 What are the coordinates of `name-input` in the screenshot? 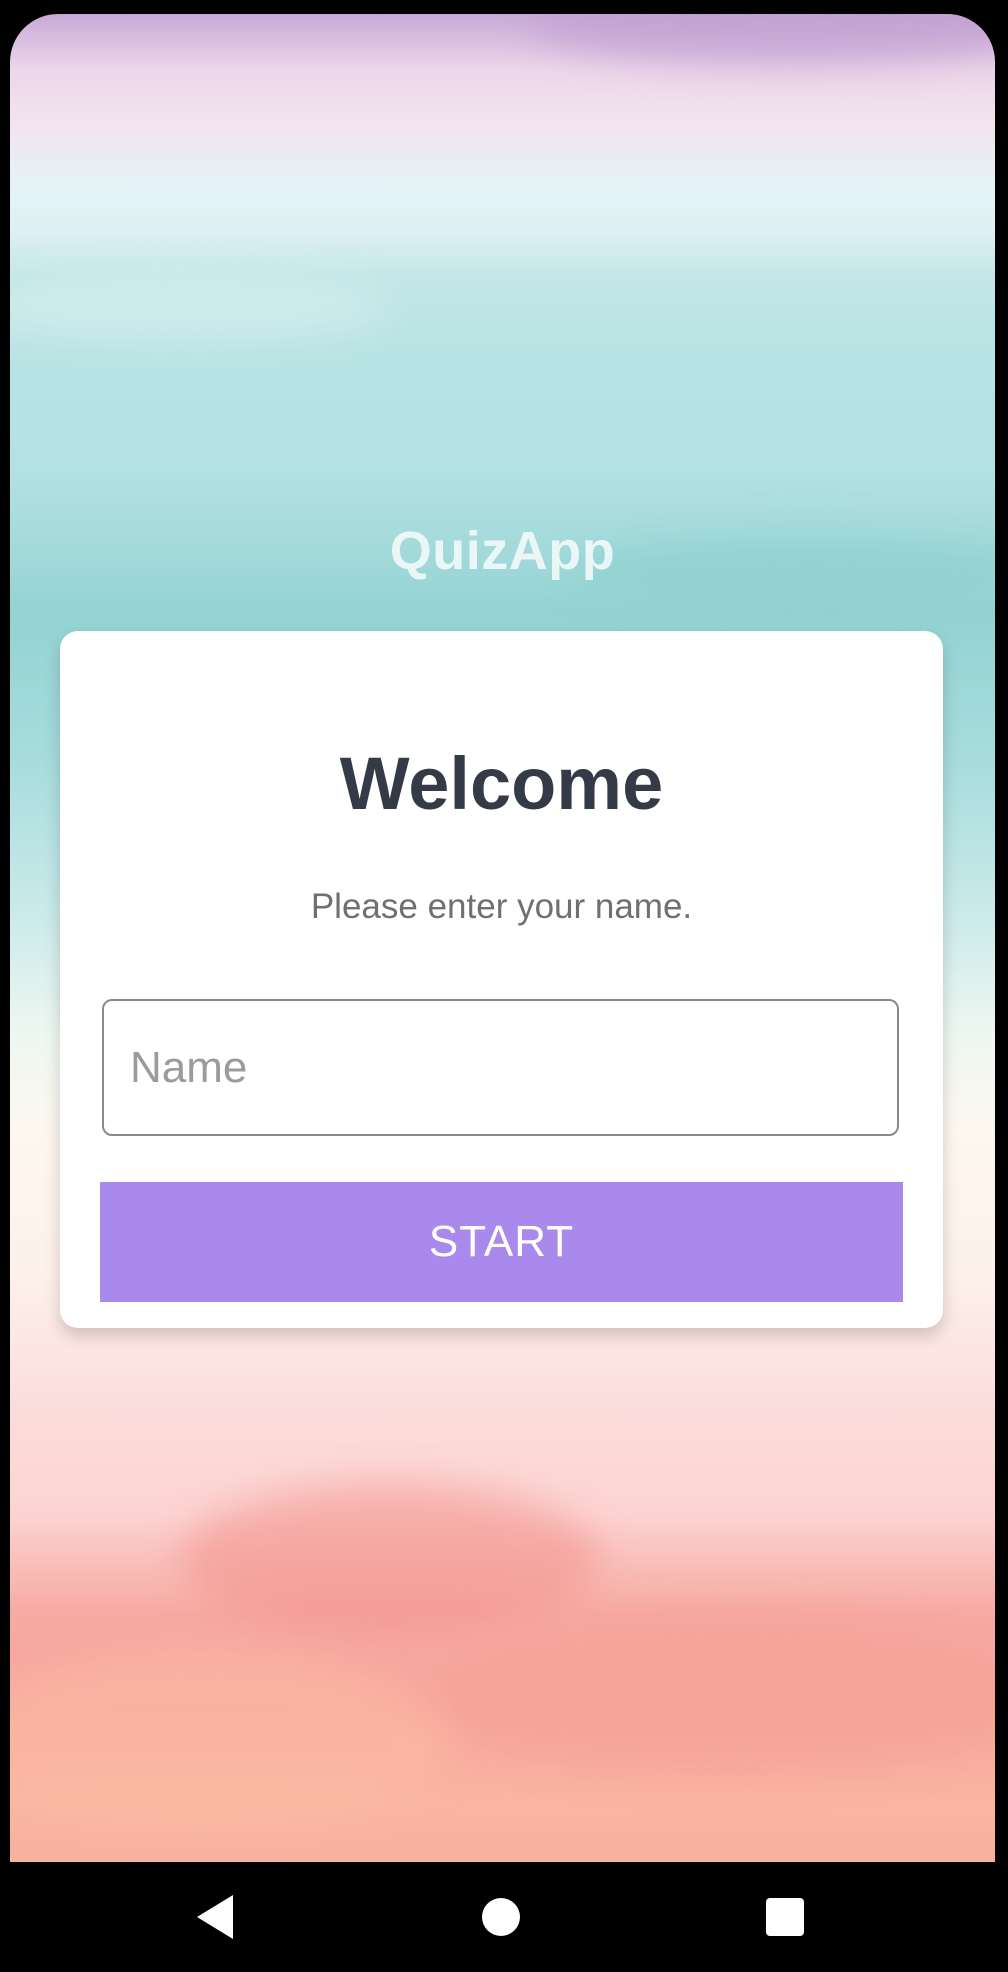 It's located at (500, 1067).